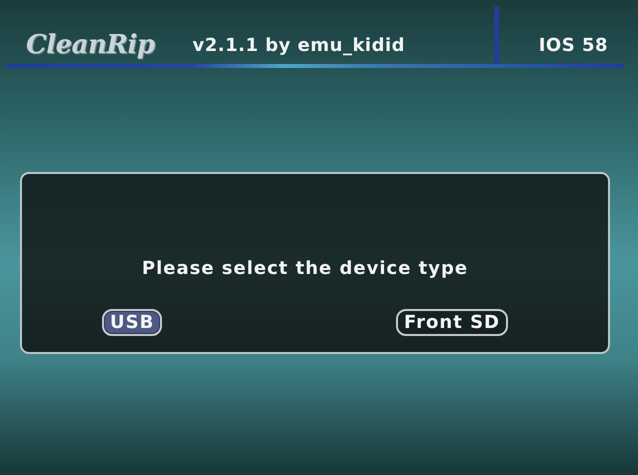  Describe the element at coordinates (452, 322) in the screenshot. I see `device-option-button: Front SD` at that location.